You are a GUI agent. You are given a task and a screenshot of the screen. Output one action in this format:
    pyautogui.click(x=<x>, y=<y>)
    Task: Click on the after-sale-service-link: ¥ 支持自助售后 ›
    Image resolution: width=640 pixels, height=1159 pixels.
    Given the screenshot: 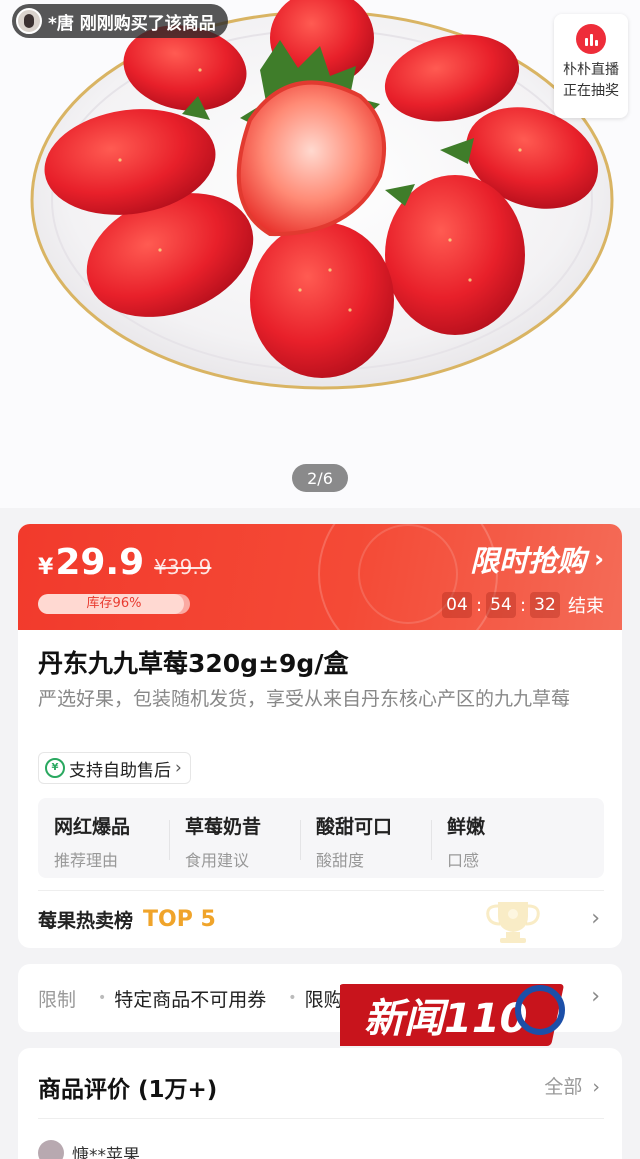 What is the action you would take?
    pyautogui.click(x=114, y=768)
    